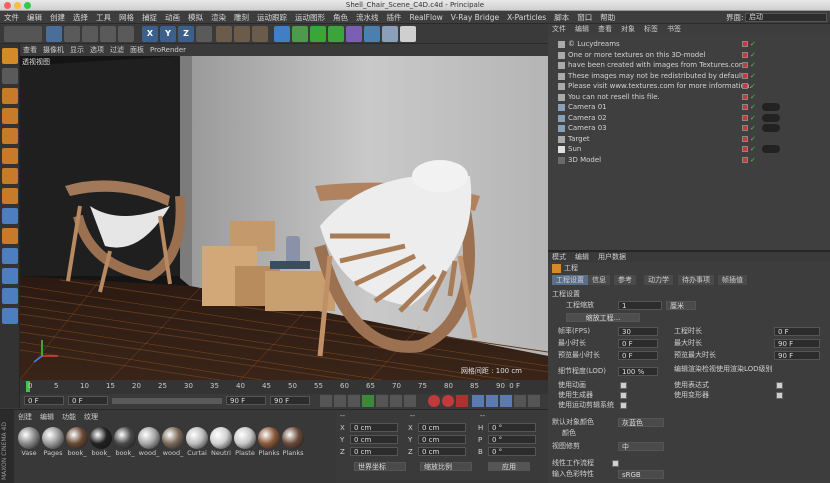  I want to click on menu-pipeline: 流水线, so click(367, 17).